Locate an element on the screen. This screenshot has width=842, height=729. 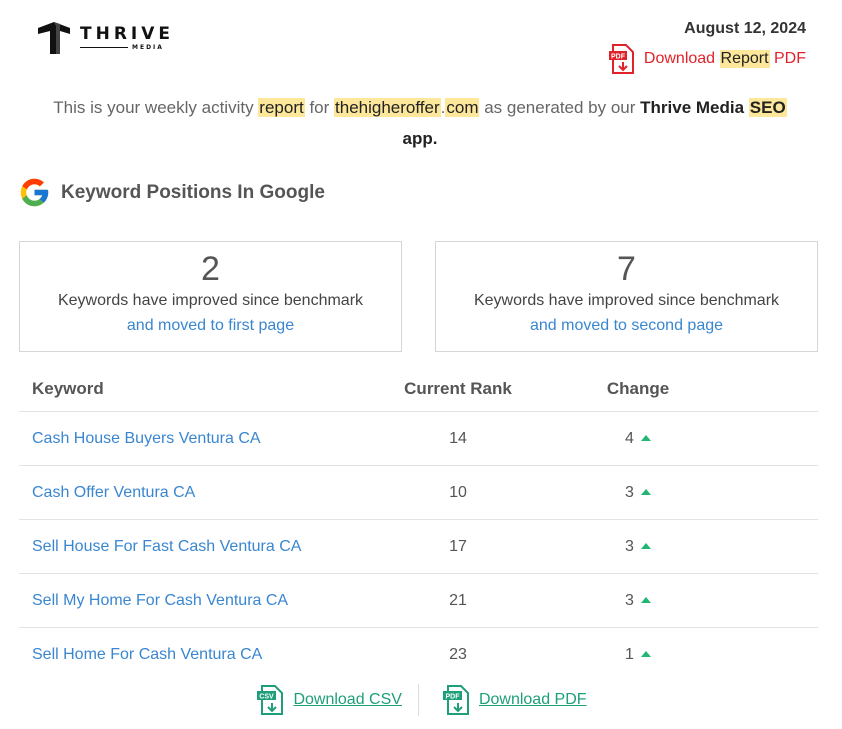
column-header-rank: Current Rank is located at coordinates (458, 388).